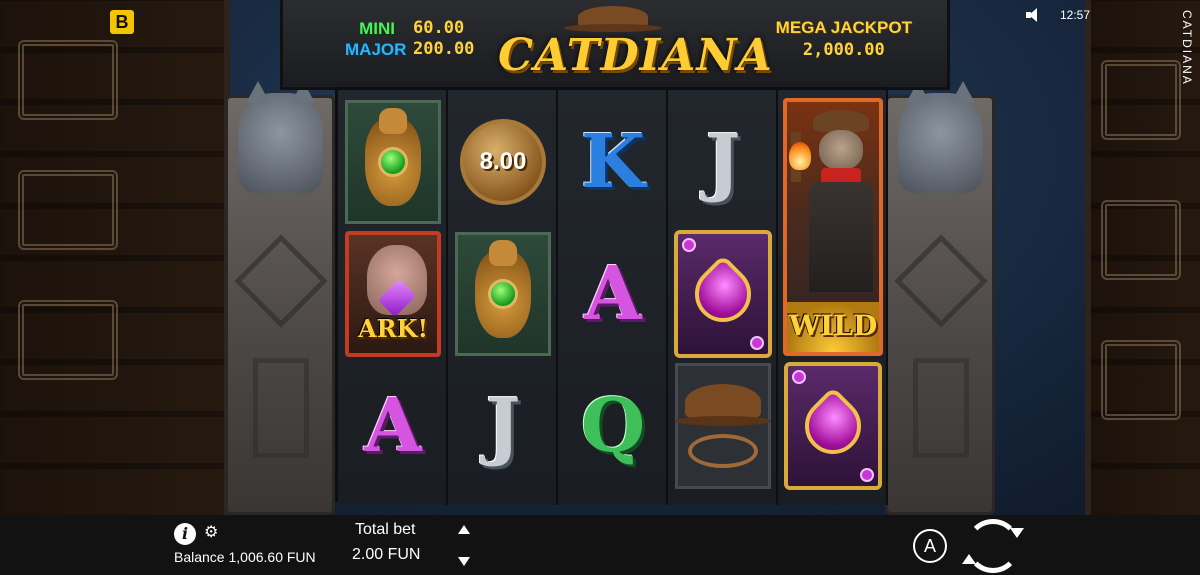 The image size is (1200, 575). Describe the element at coordinates (930, 546) in the screenshot. I see `autoplay-button: A` at that location.